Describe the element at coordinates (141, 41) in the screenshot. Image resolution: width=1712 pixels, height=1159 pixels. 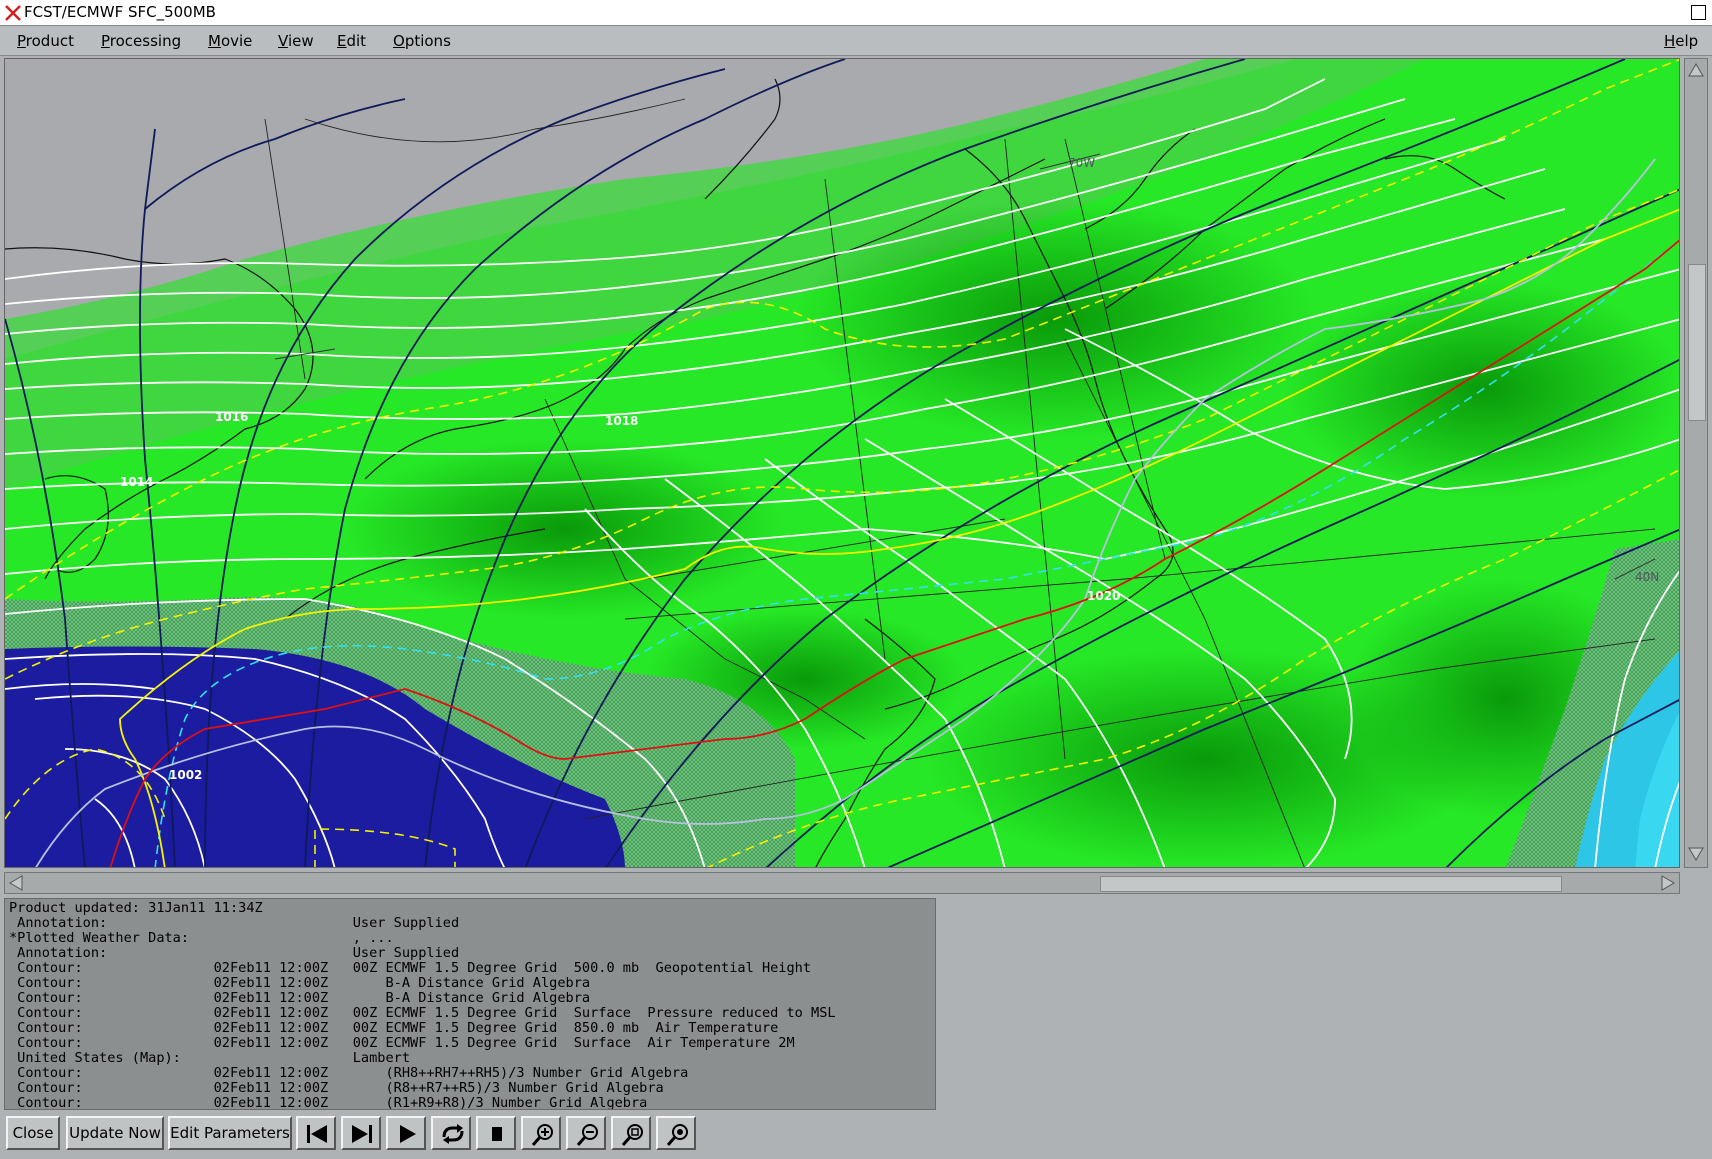
I see `menu-processing: Processing` at that location.